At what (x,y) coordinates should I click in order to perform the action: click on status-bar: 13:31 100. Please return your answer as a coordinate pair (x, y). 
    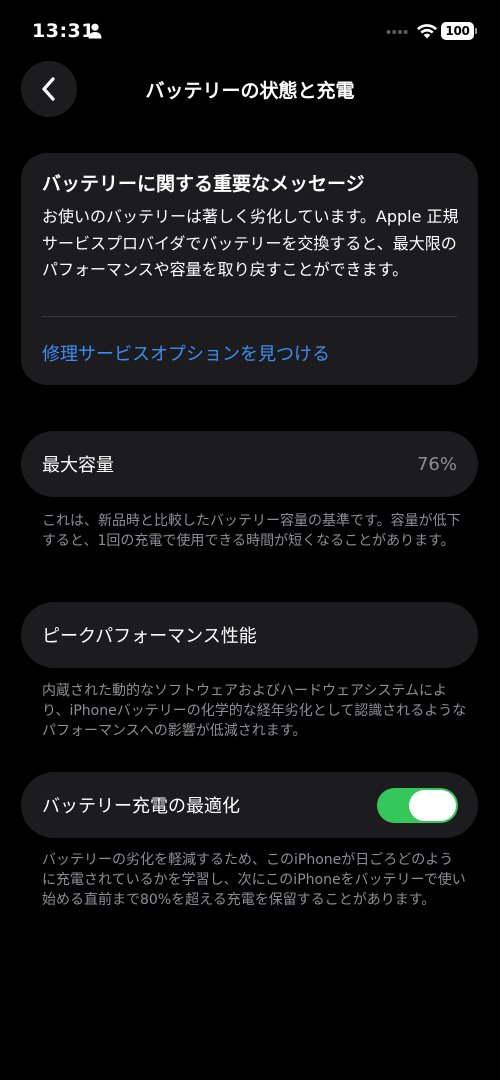
    Looking at the image, I should click on (250, 30).